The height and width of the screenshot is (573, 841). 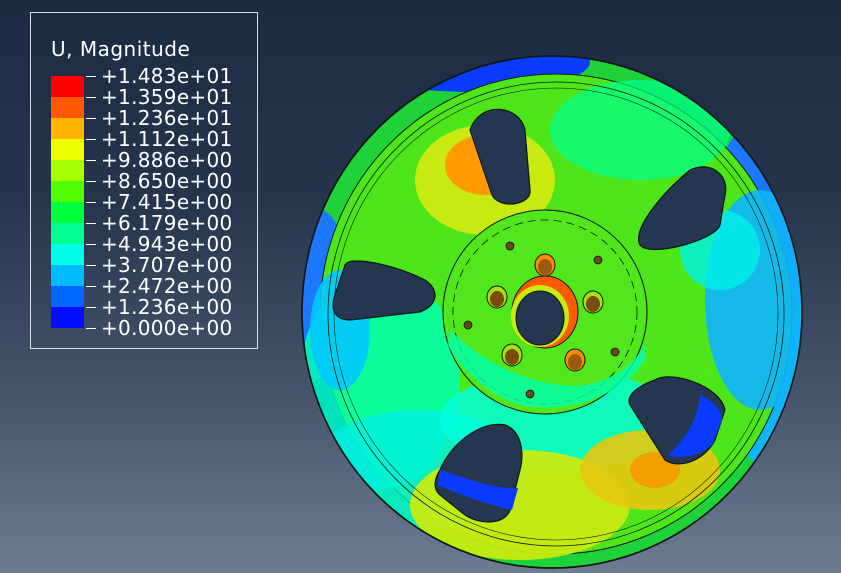 What do you see at coordinates (545, 312) in the screenshot?
I see `hub` at bounding box center [545, 312].